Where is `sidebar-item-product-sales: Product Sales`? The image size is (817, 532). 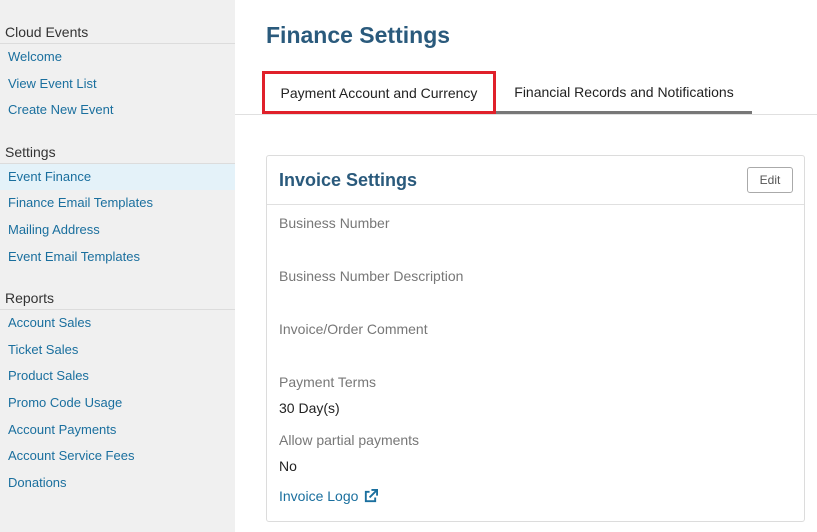 sidebar-item-product-sales: Product Sales is located at coordinates (117, 376).